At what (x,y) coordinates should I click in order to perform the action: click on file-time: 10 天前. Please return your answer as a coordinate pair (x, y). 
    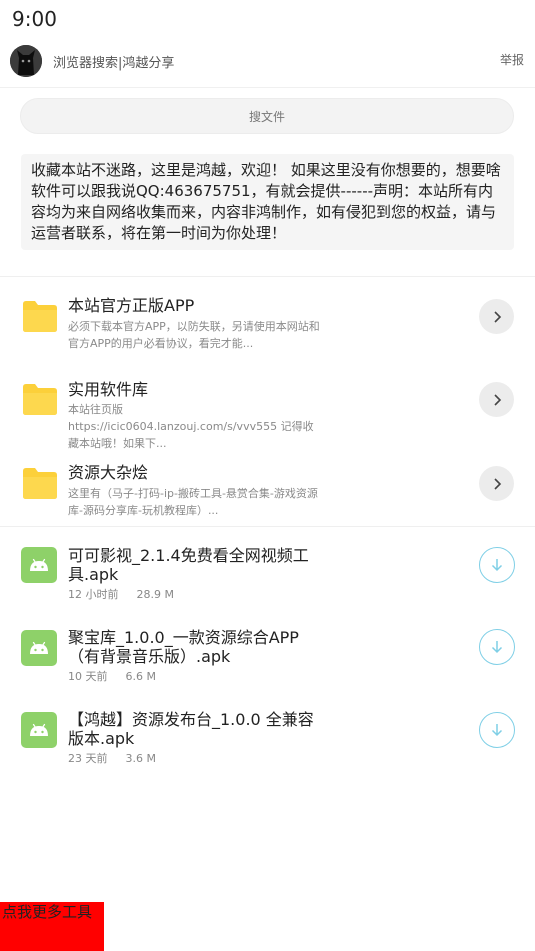
    Looking at the image, I should click on (88, 676).